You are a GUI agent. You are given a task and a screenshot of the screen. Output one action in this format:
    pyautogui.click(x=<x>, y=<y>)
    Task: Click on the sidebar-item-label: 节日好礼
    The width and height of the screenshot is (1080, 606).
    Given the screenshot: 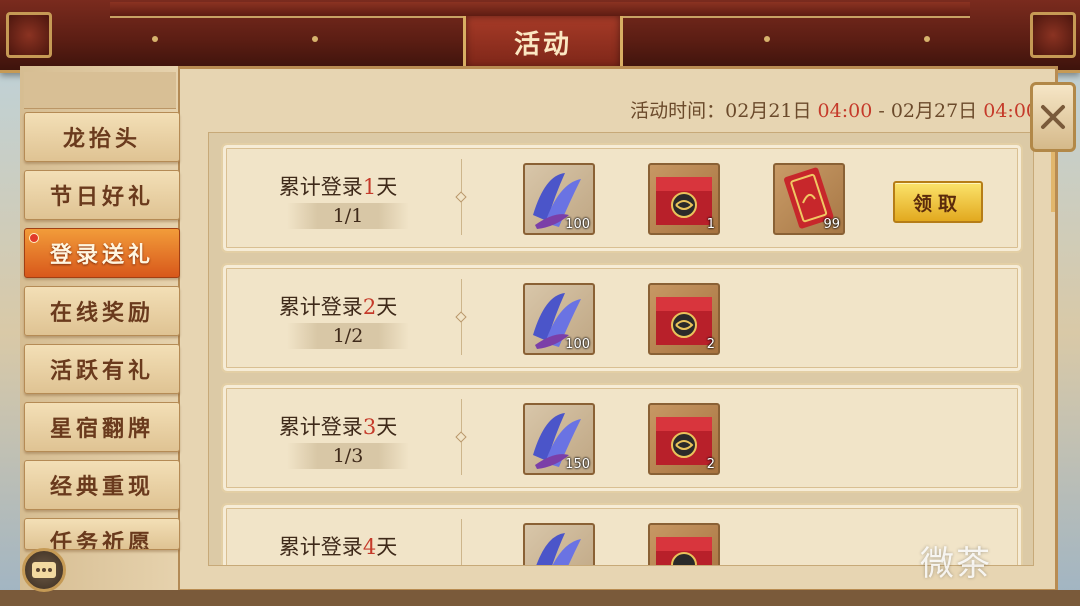 What is the action you would take?
    pyautogui.click(x=101, y=197)
    